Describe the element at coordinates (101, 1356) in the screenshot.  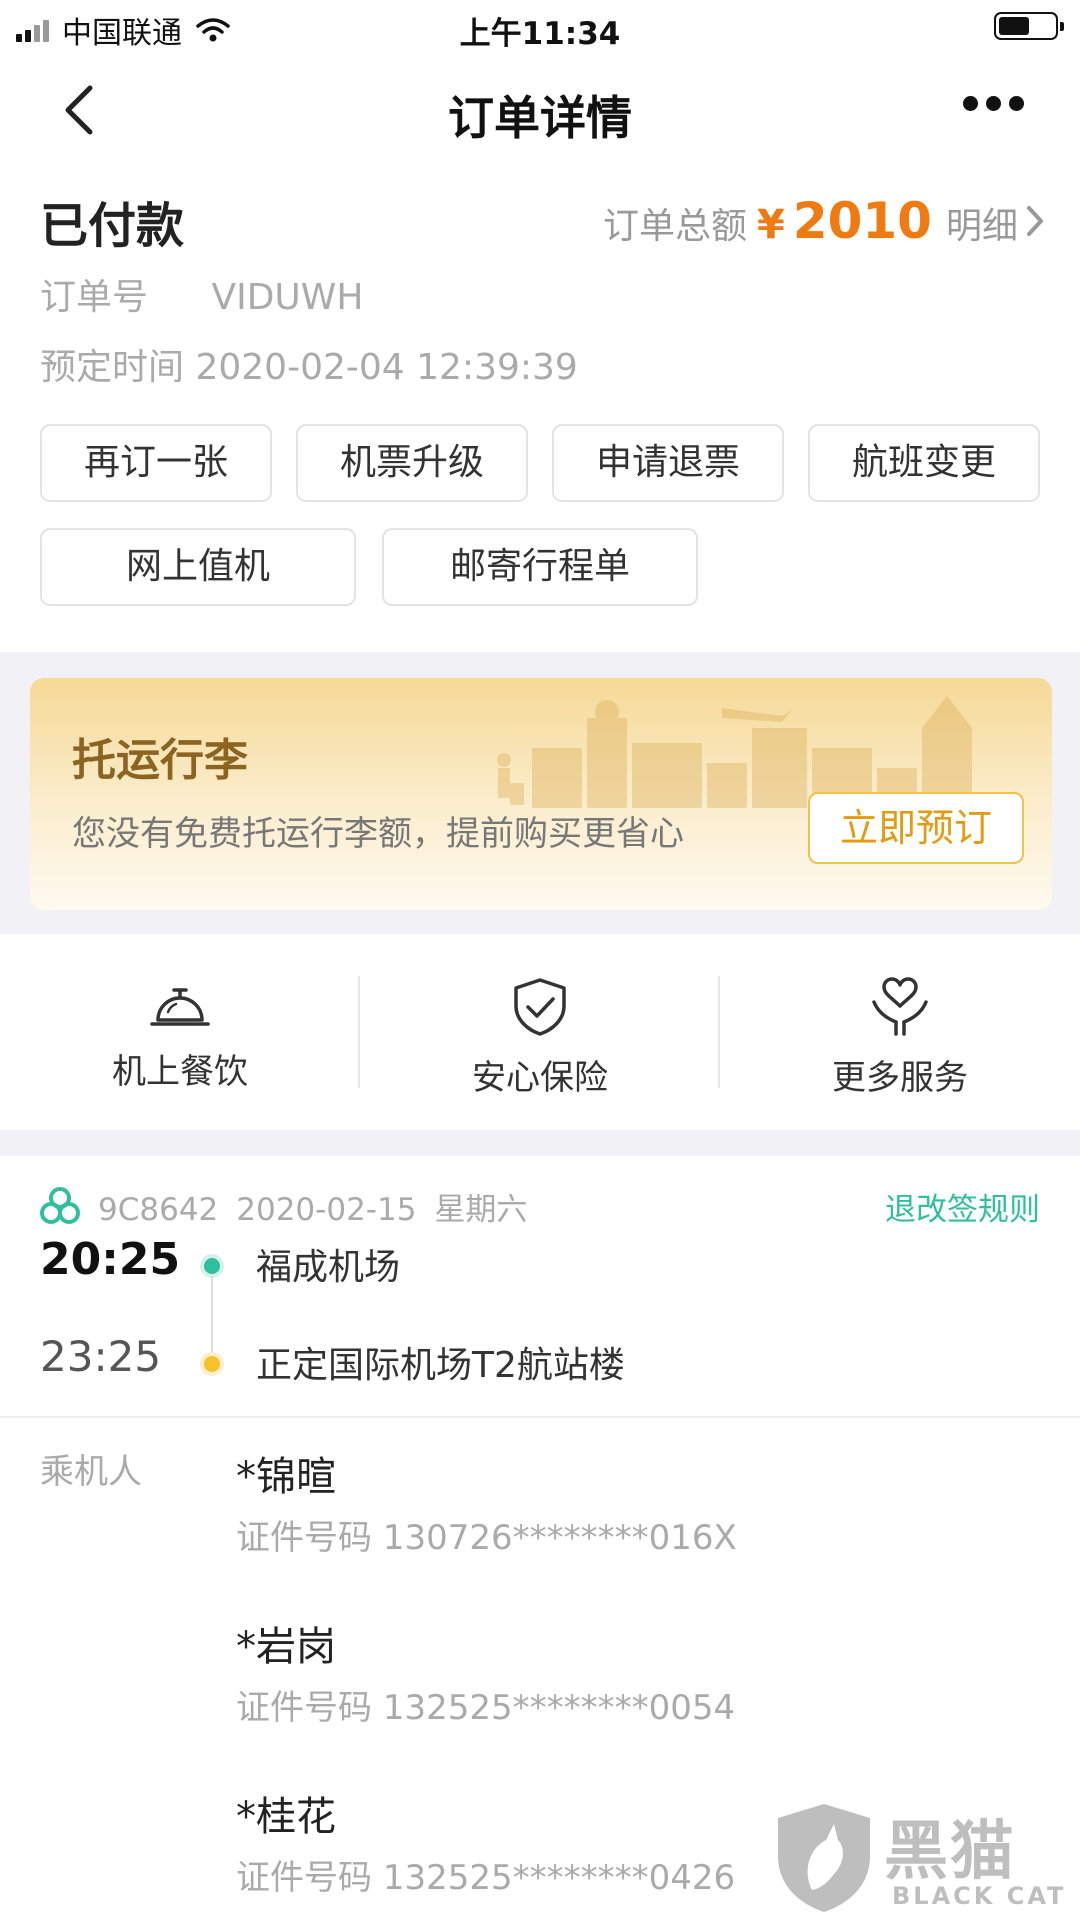
I see `arrival-time: 23:25` at that location.